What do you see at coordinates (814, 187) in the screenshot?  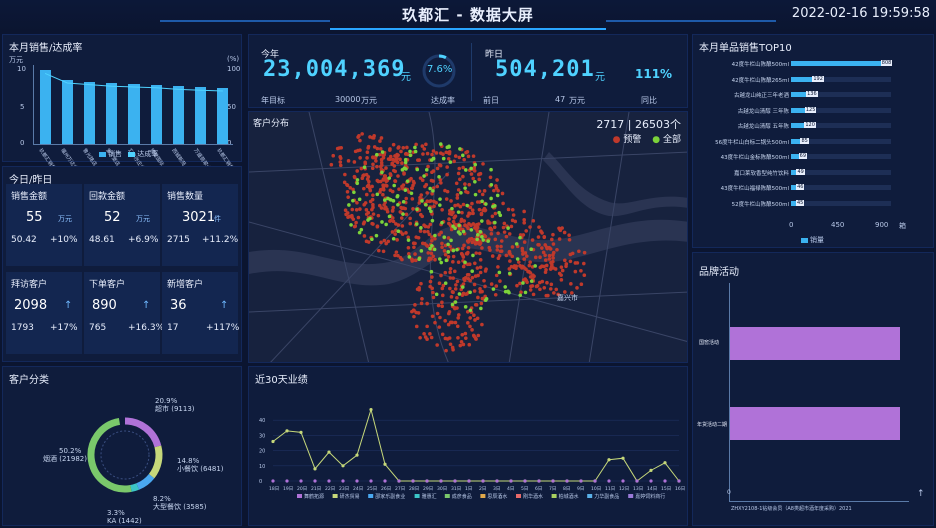 I see `top10-row: 43度牛栏山福禄陈酿500ml 46` at bounding box center [814, 187].